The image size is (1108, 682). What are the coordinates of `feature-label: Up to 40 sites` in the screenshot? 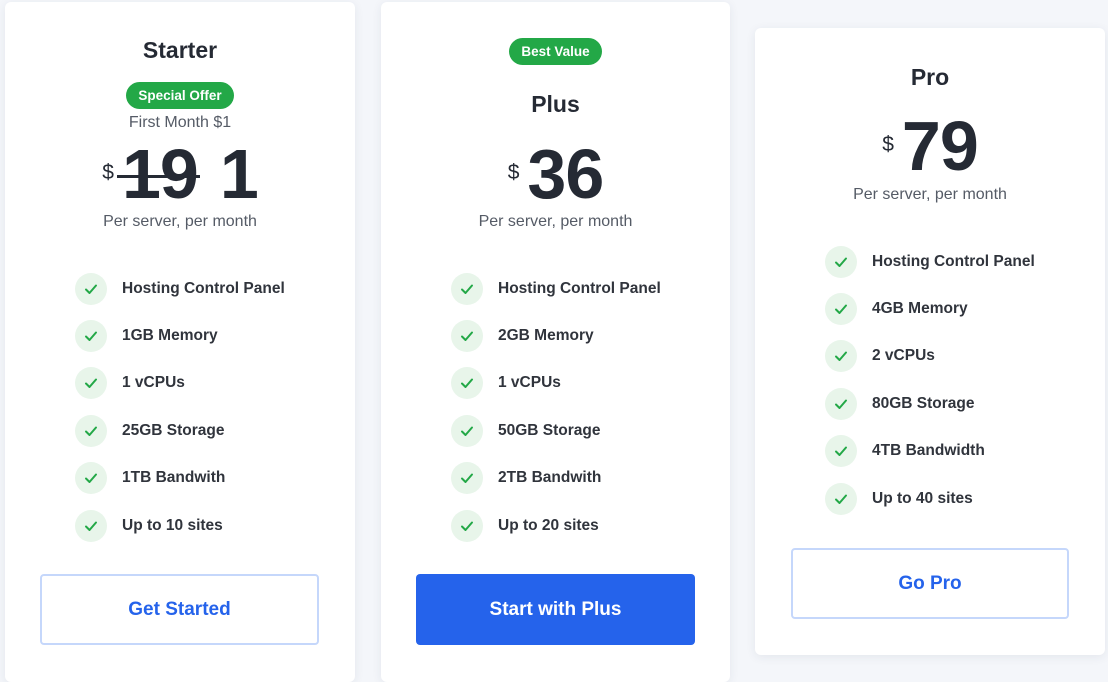 It's located at (922, 498).